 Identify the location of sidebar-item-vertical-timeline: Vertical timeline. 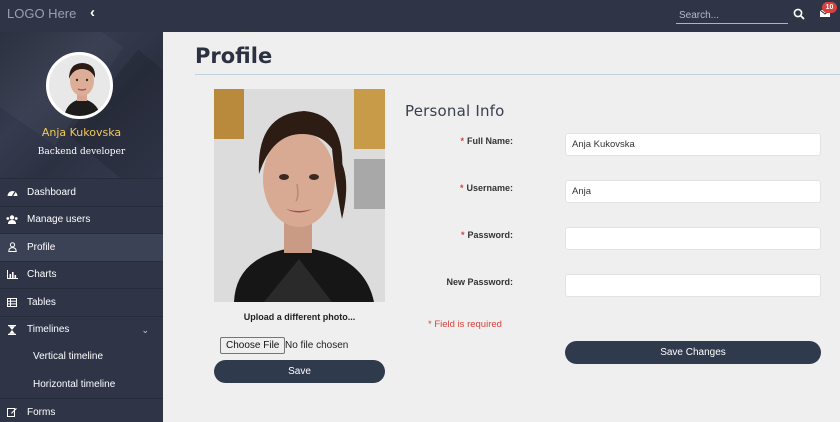
(81, 357).